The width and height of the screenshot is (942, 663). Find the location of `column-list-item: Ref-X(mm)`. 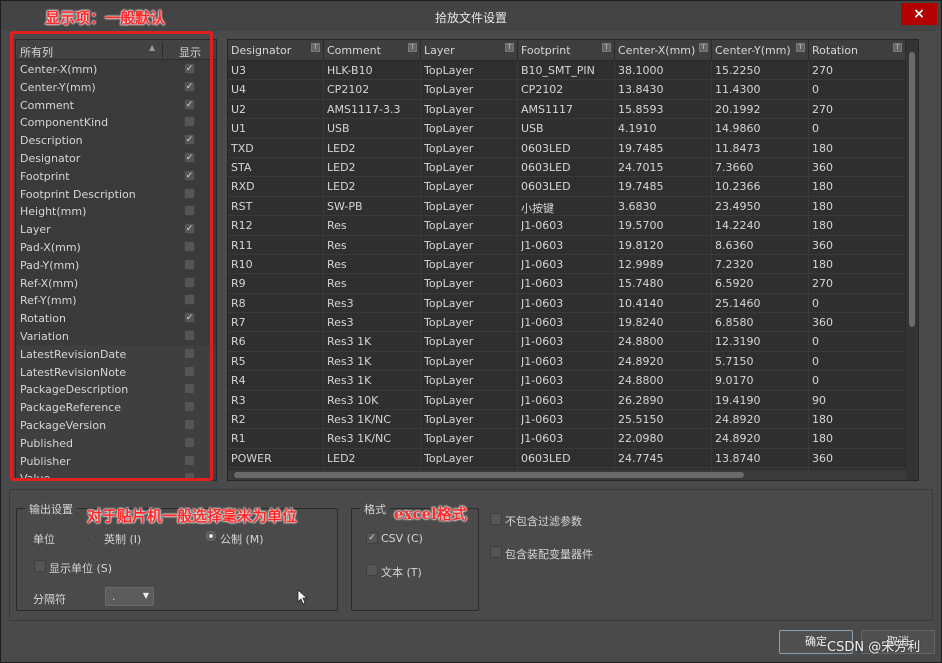

column-list-item: Ref-X(mm) is located at coordinates (116, 283).